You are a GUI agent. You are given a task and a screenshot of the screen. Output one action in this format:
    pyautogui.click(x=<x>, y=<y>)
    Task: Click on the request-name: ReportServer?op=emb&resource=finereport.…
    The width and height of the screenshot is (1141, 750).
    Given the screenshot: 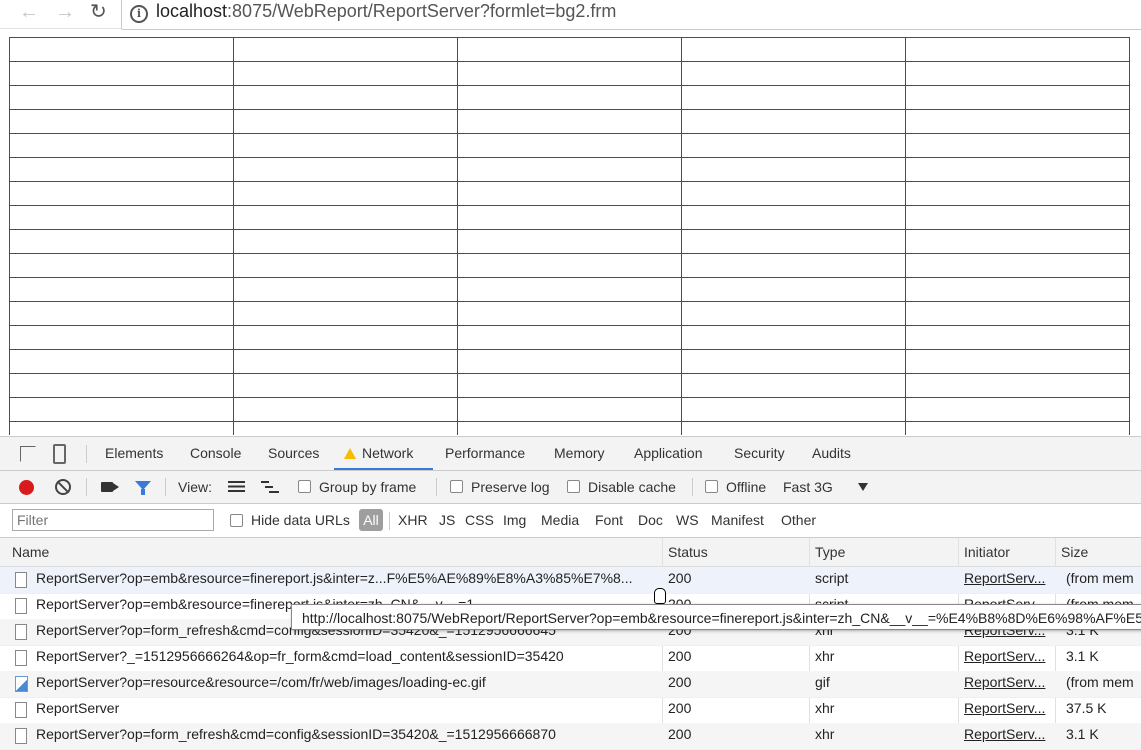 What is the action you would take?
    pyautogui.click(x=347, y=578)
    